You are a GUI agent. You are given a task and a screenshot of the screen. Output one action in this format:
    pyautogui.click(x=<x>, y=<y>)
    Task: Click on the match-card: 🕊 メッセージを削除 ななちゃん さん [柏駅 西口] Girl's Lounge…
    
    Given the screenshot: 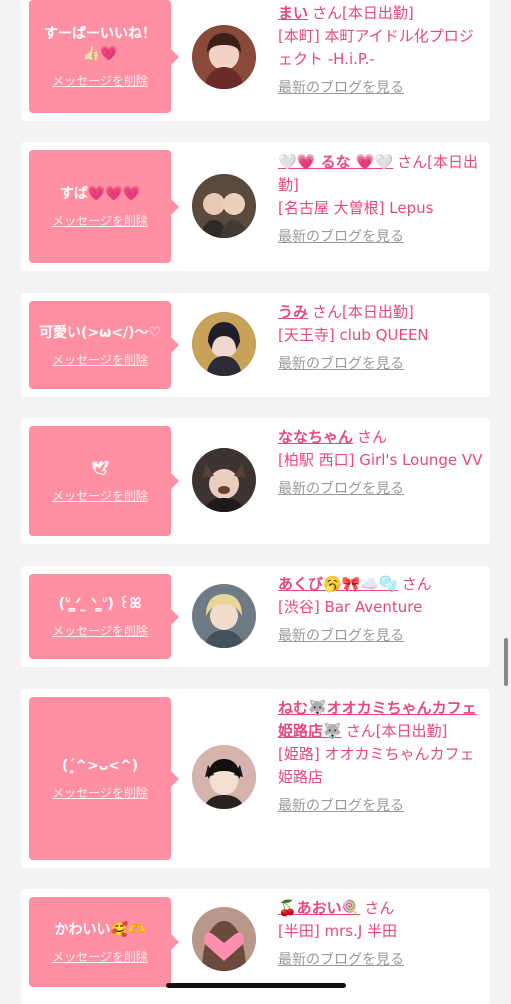 What is the action you would take?
    pyautogui.click(x=255, y=481)
    